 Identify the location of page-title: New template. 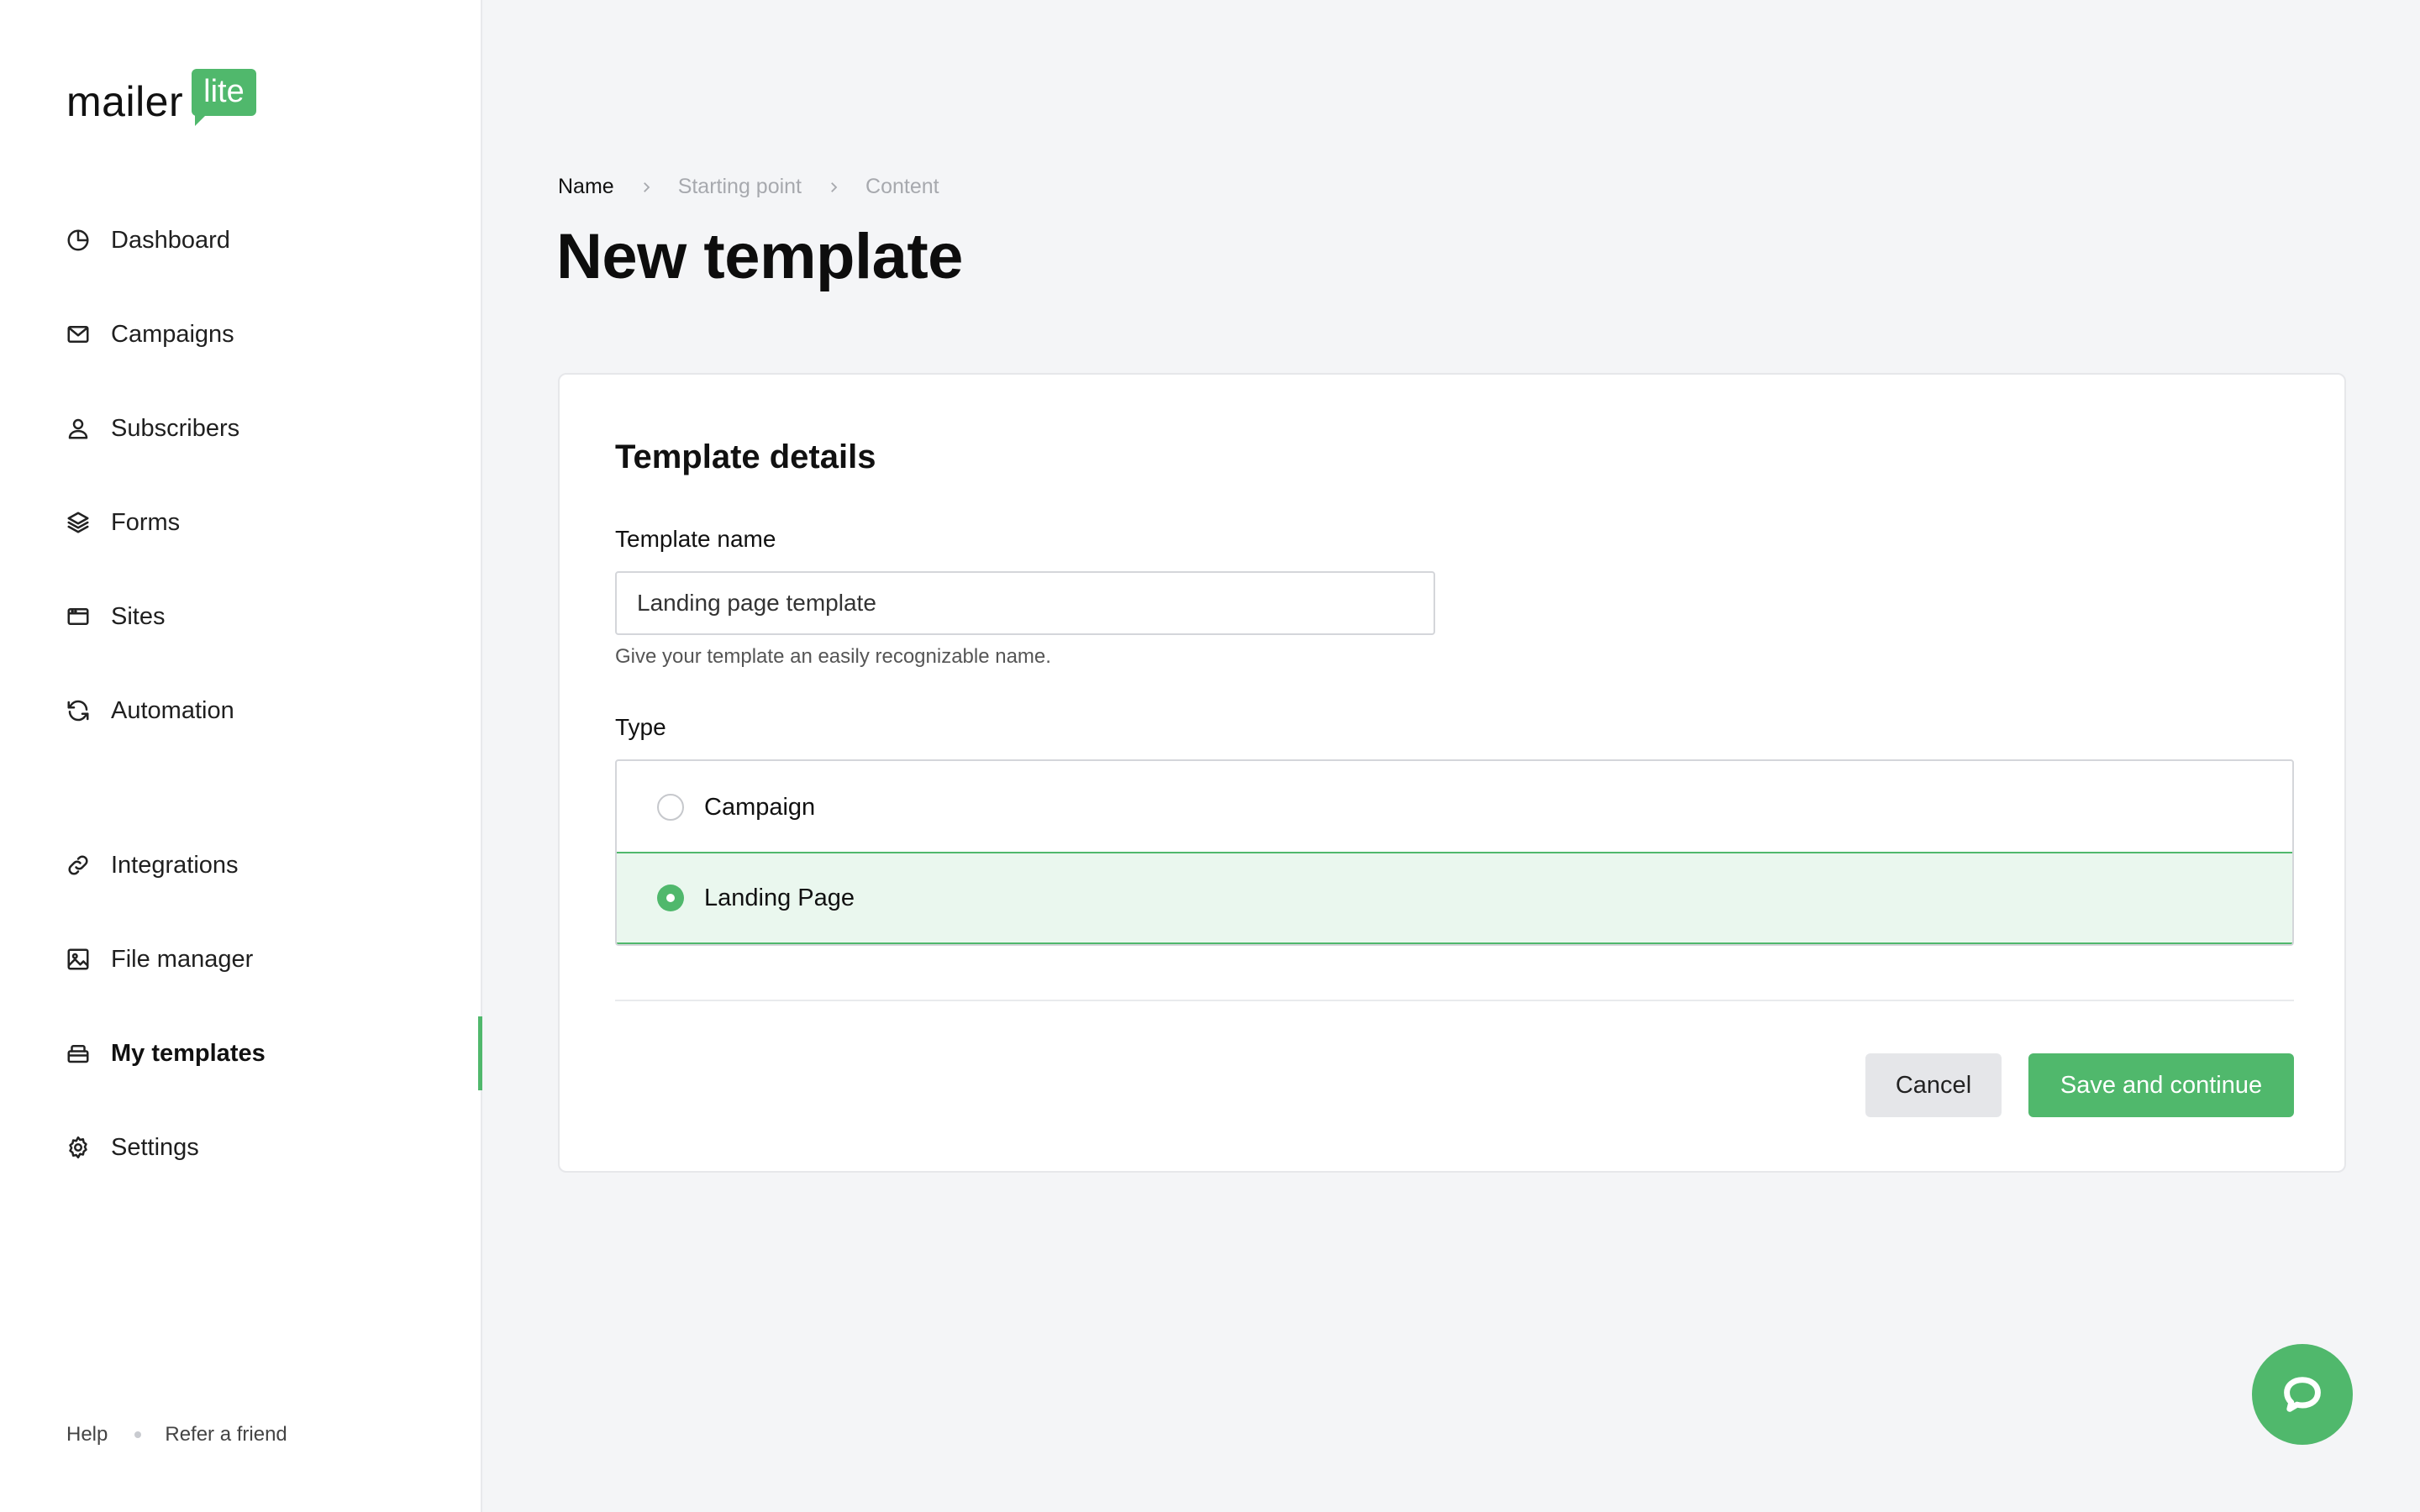
(759, 256).